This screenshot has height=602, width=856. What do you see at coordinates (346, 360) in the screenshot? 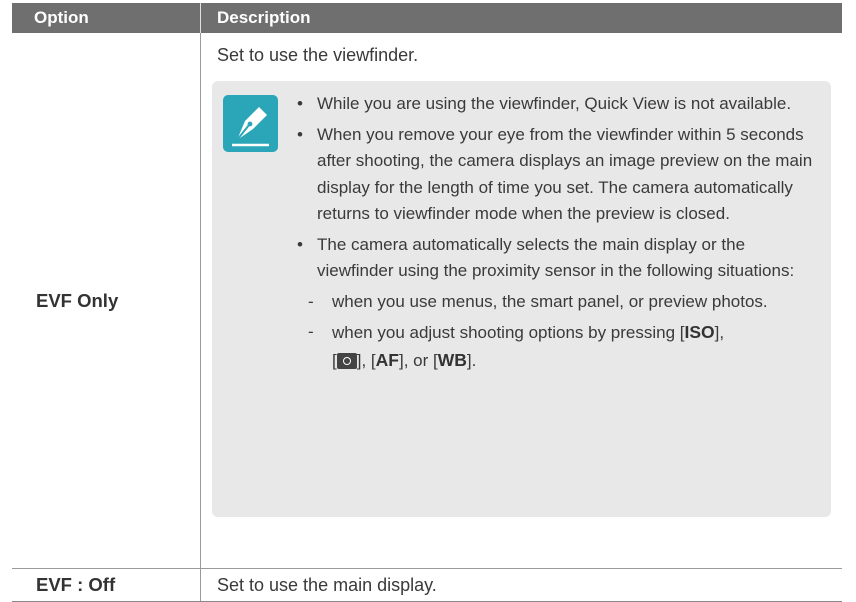
I see `metering-icon` at bounding box center [346, 360].